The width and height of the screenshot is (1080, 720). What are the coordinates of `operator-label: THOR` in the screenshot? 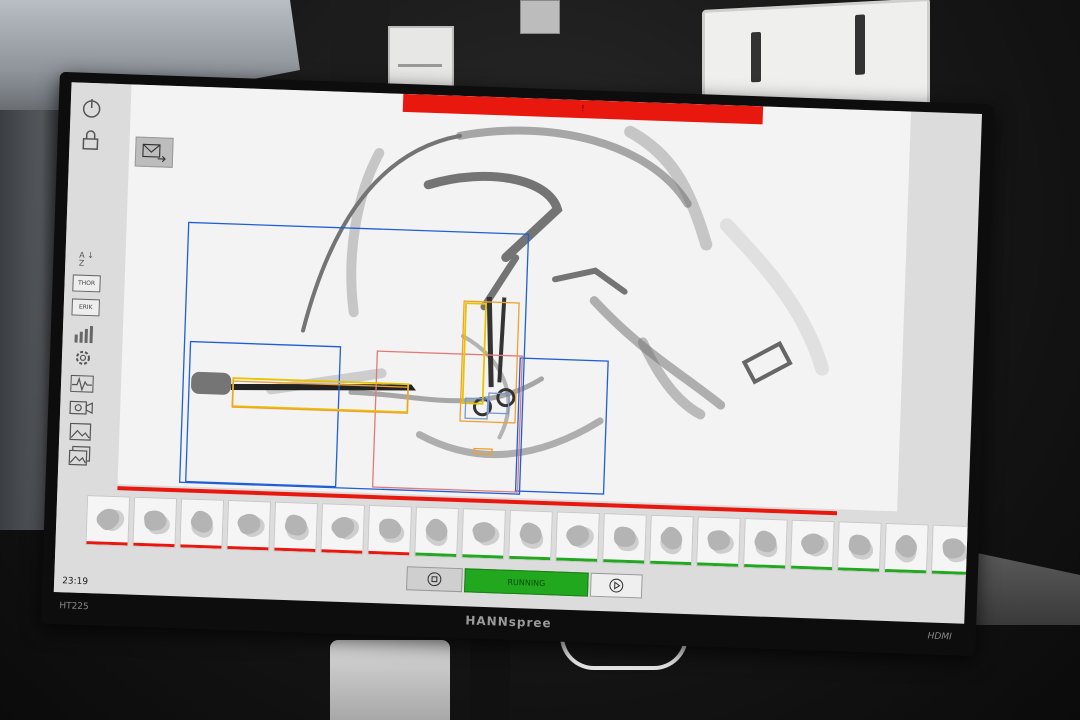 It's located at (86, 283).